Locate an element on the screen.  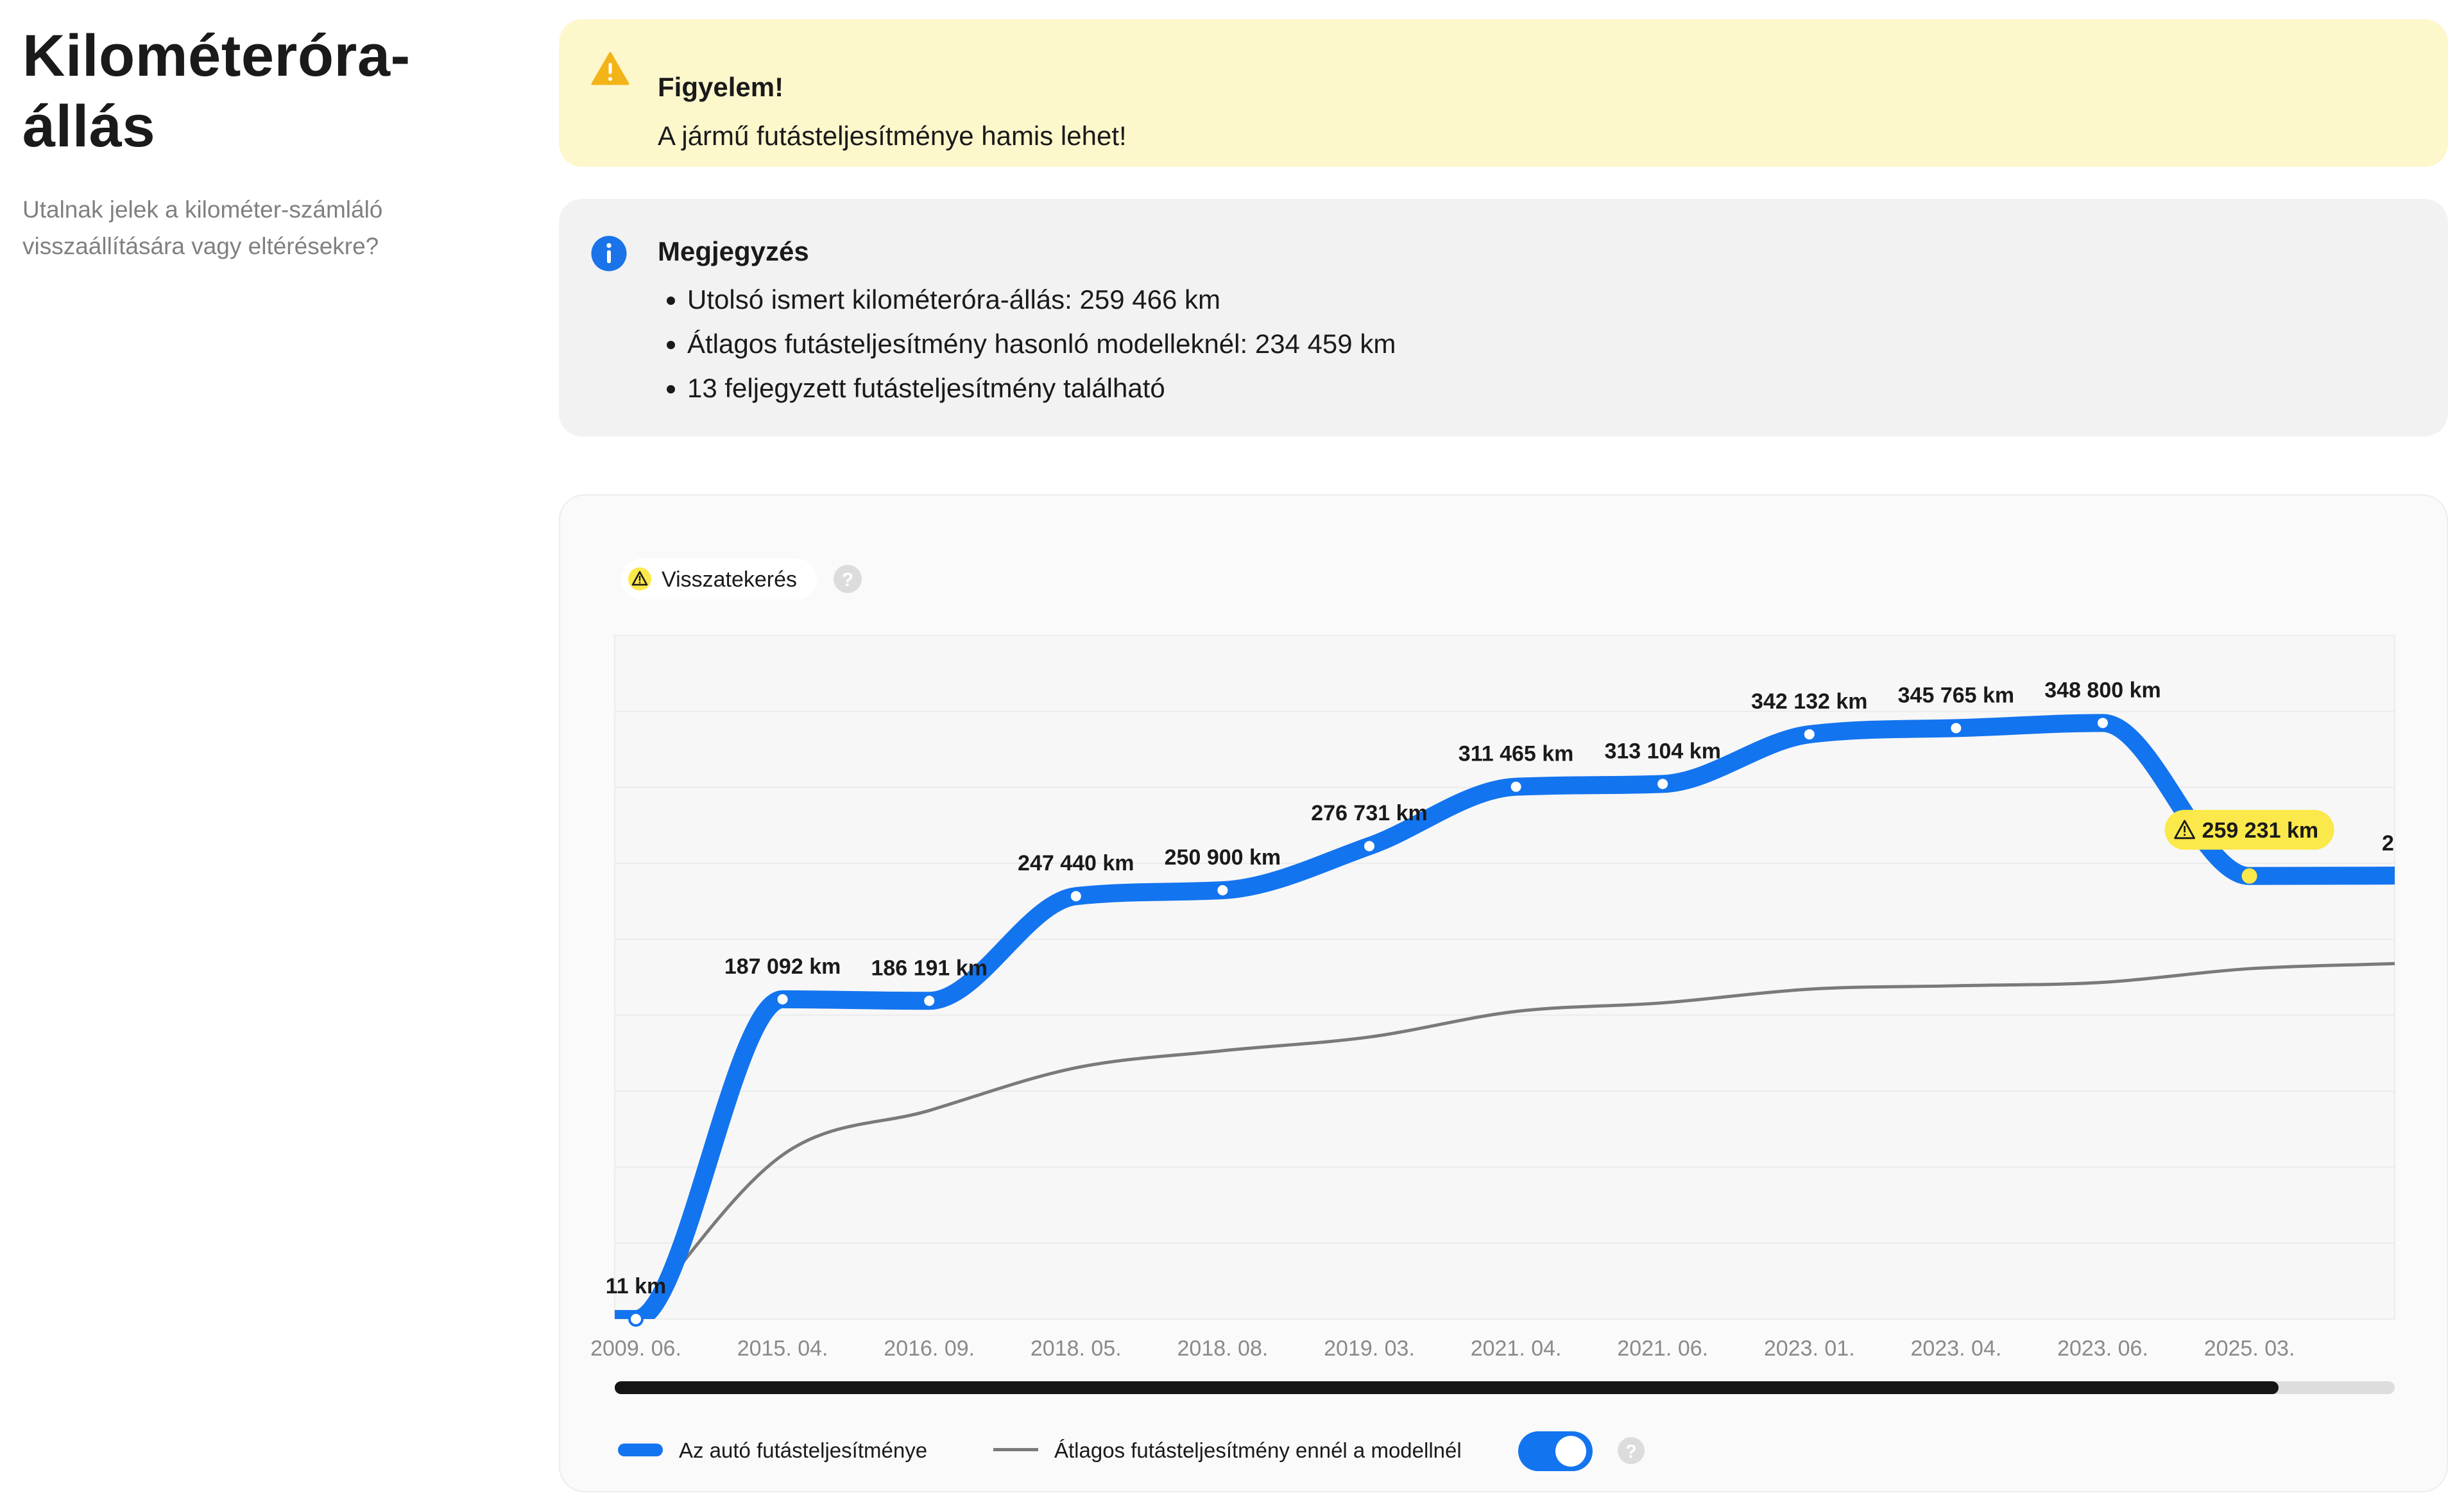
data-label: 250 900 km is located at coordinates (1223, 857).